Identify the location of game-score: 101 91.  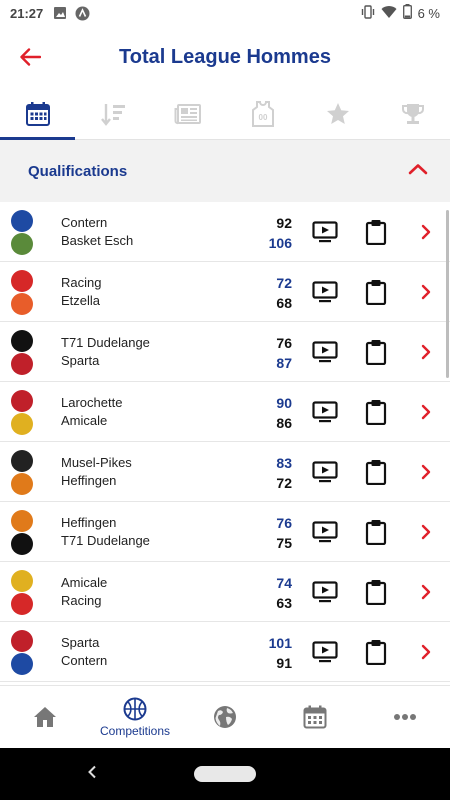
(280, 653).